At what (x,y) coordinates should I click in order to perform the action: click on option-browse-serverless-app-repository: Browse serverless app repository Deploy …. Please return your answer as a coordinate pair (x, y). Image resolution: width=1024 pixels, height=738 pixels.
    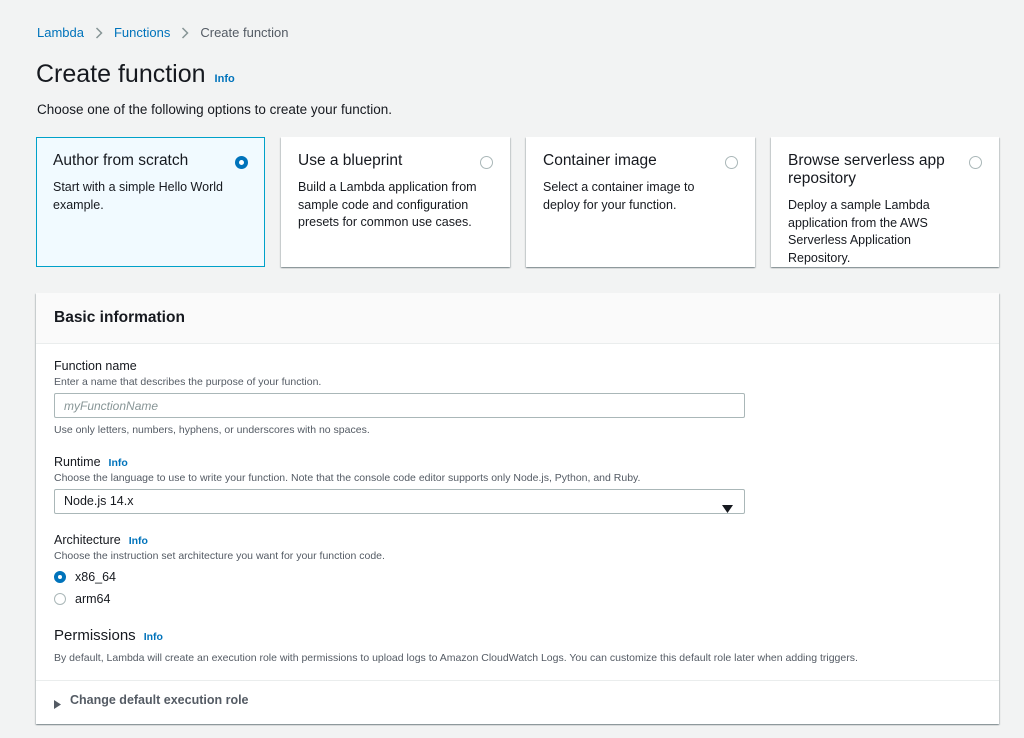
    Looking at the image, I should click on (885, 202).